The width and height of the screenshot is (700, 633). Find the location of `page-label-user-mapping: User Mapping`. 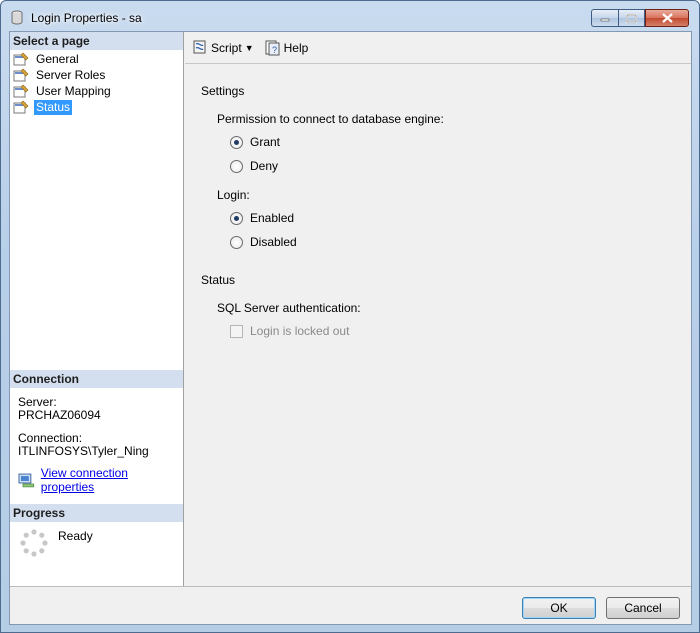

page-label-user-mapping: User Mapping is located at coordinates (73, 90).